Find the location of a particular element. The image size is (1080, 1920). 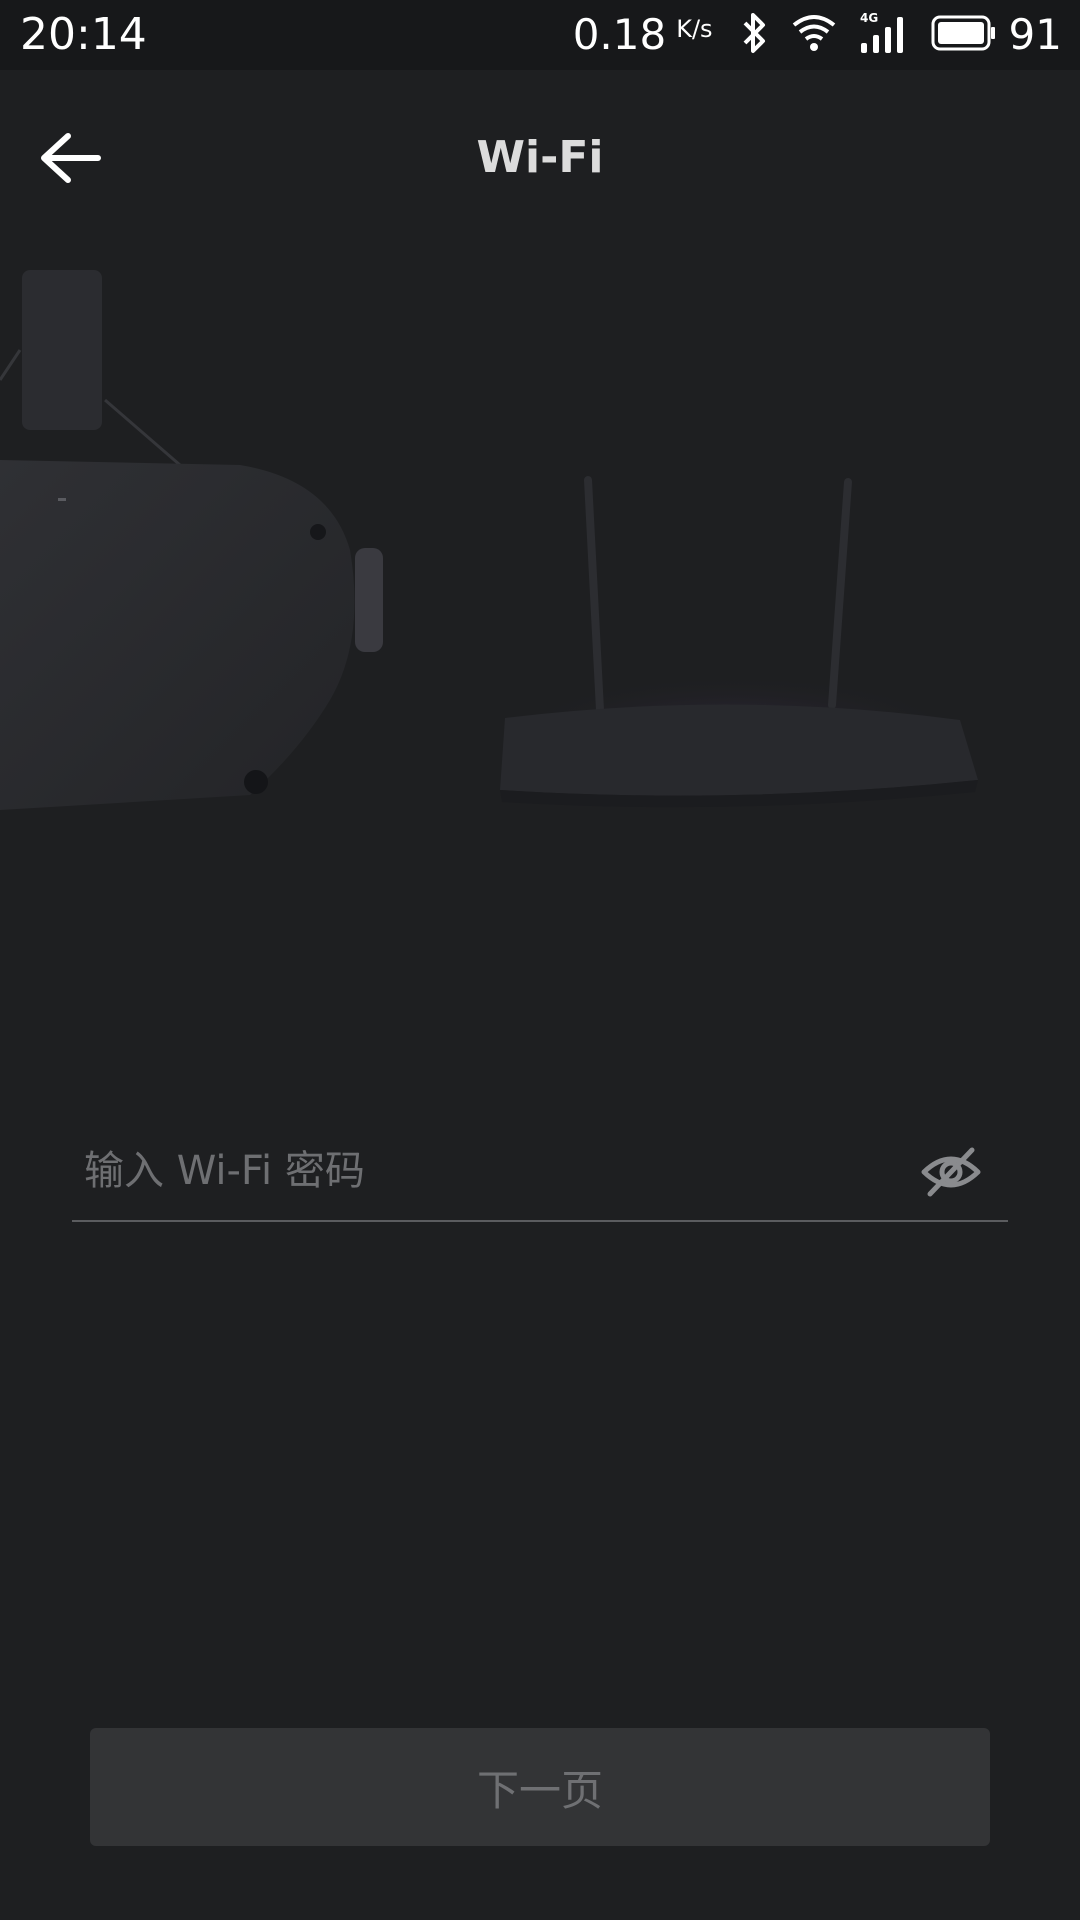

wifi-password-field is located at coordinates (540, 1176).